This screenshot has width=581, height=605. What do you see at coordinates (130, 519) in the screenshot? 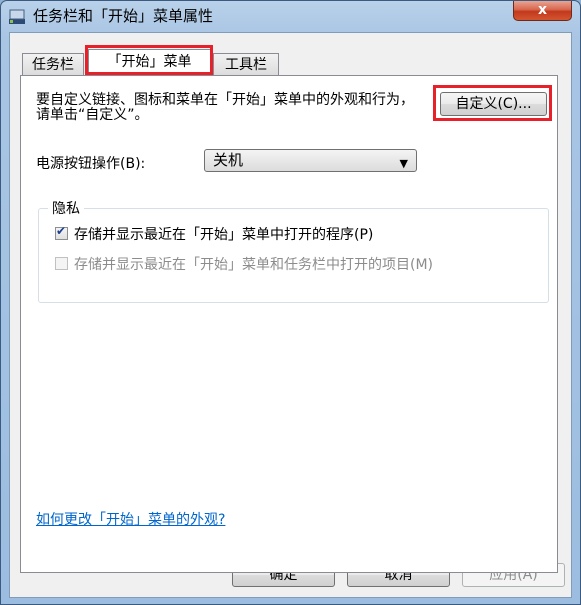
I see `help-link: 如何更改「开始」菜单的外观?` at bounding box center [130, 519].